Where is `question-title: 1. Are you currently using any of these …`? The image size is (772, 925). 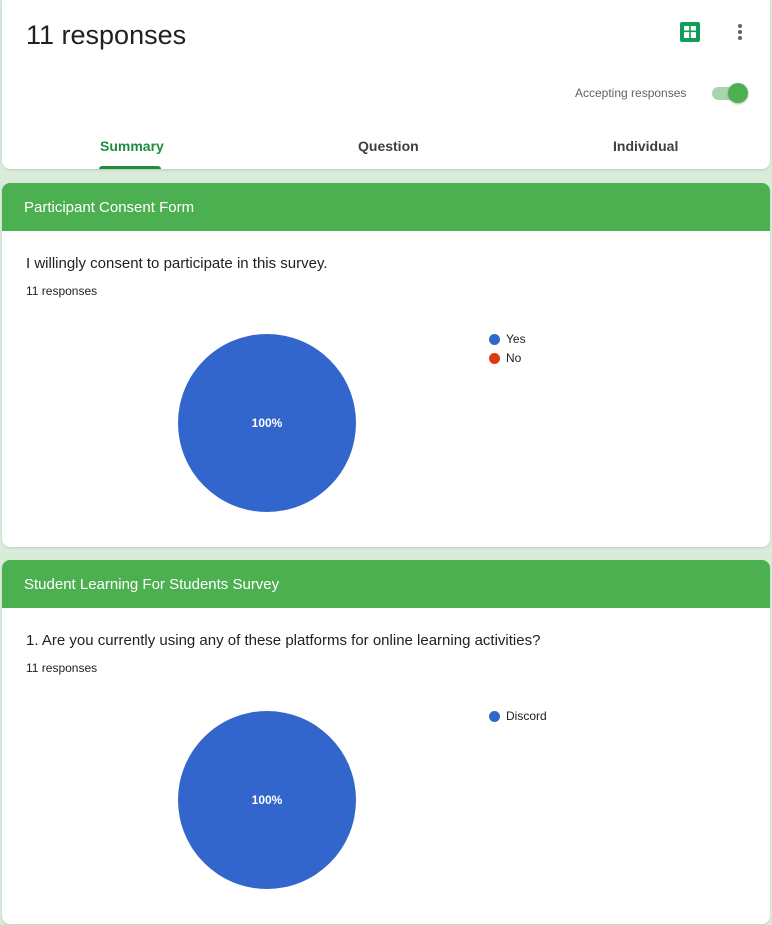 question-title: 1. Are you currently using any of these … is located at coordinates (283, 640).